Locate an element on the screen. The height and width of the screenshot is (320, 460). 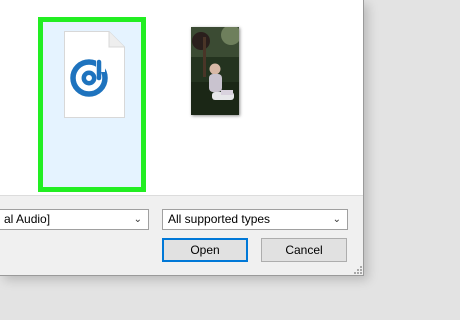
file-item-photo-thumbnail is located at coordinates (215, 71).